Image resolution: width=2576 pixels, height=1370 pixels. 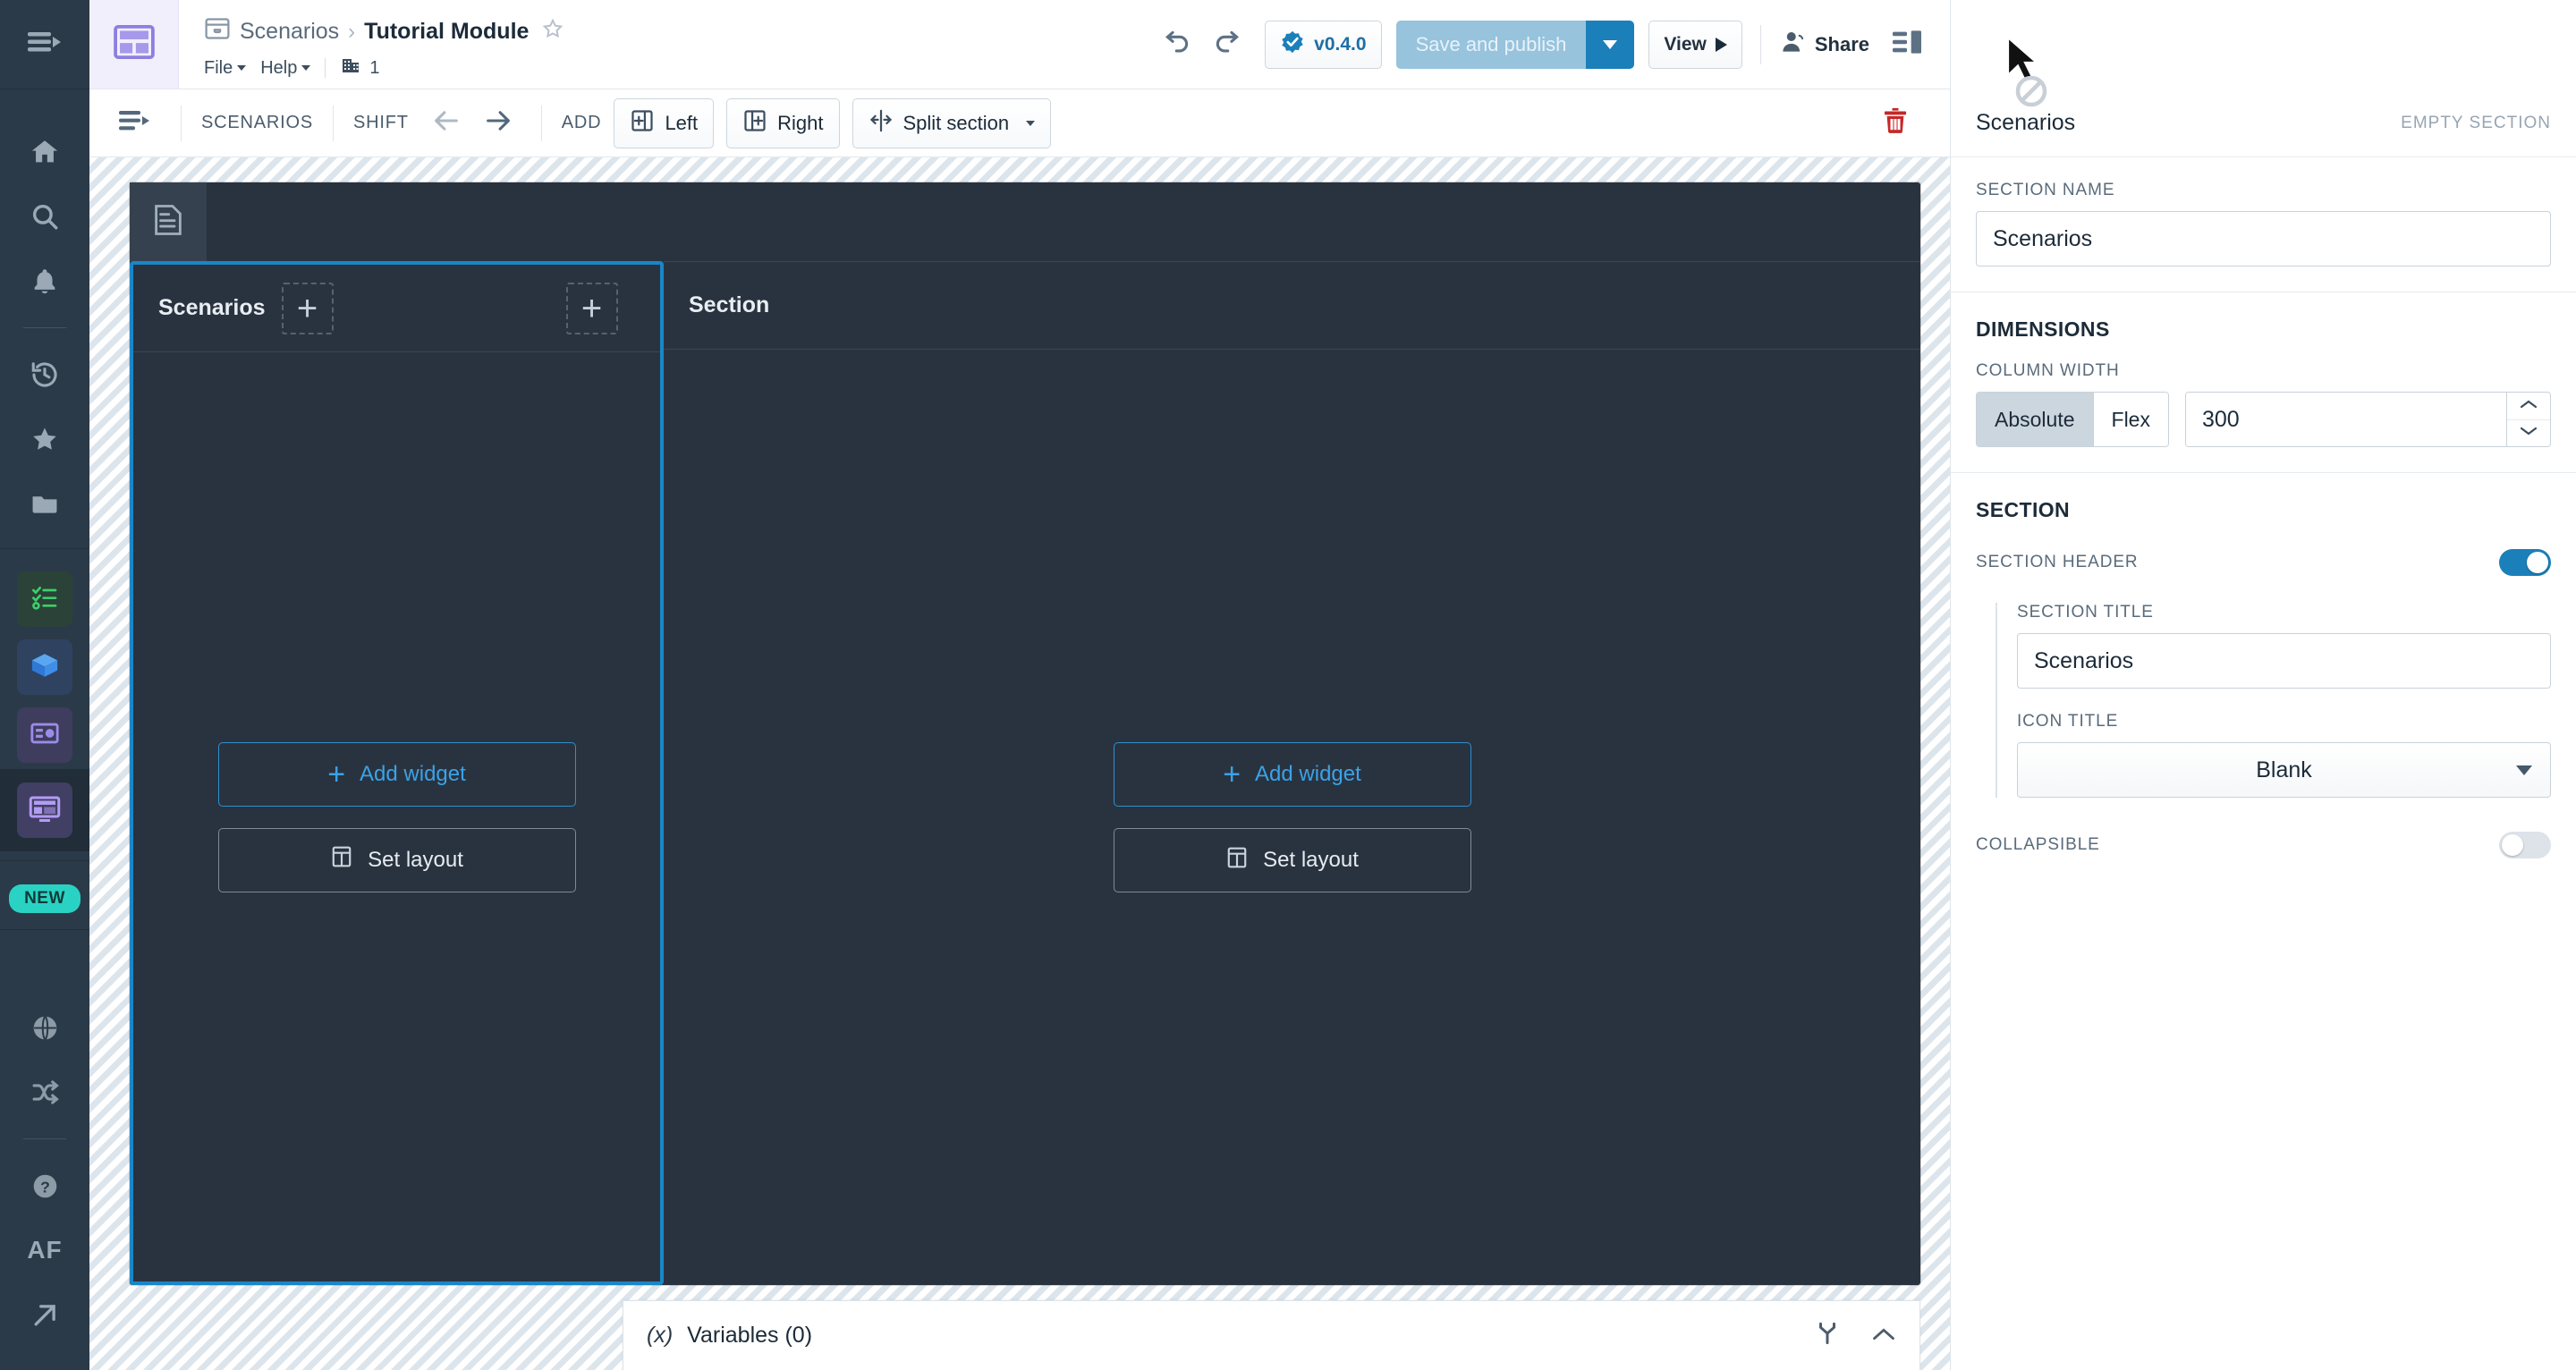 I want to click on sidebar-item-user-initials: AF, so click(x=44, y=1250).